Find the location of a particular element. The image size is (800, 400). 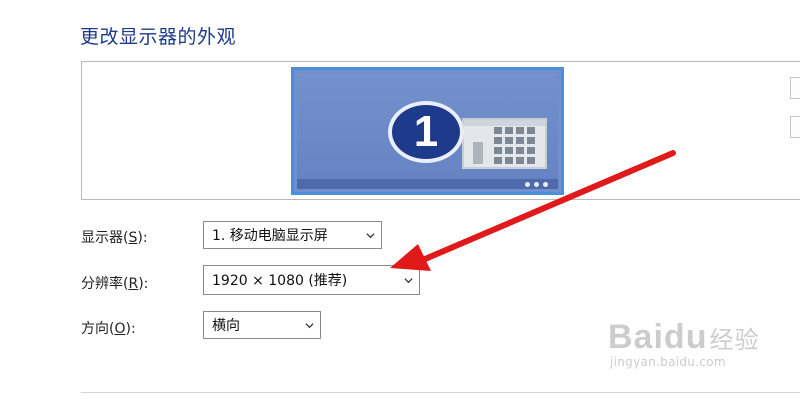

watermark-url: jingyan.baidu.com is located at coordinates (668, 362).